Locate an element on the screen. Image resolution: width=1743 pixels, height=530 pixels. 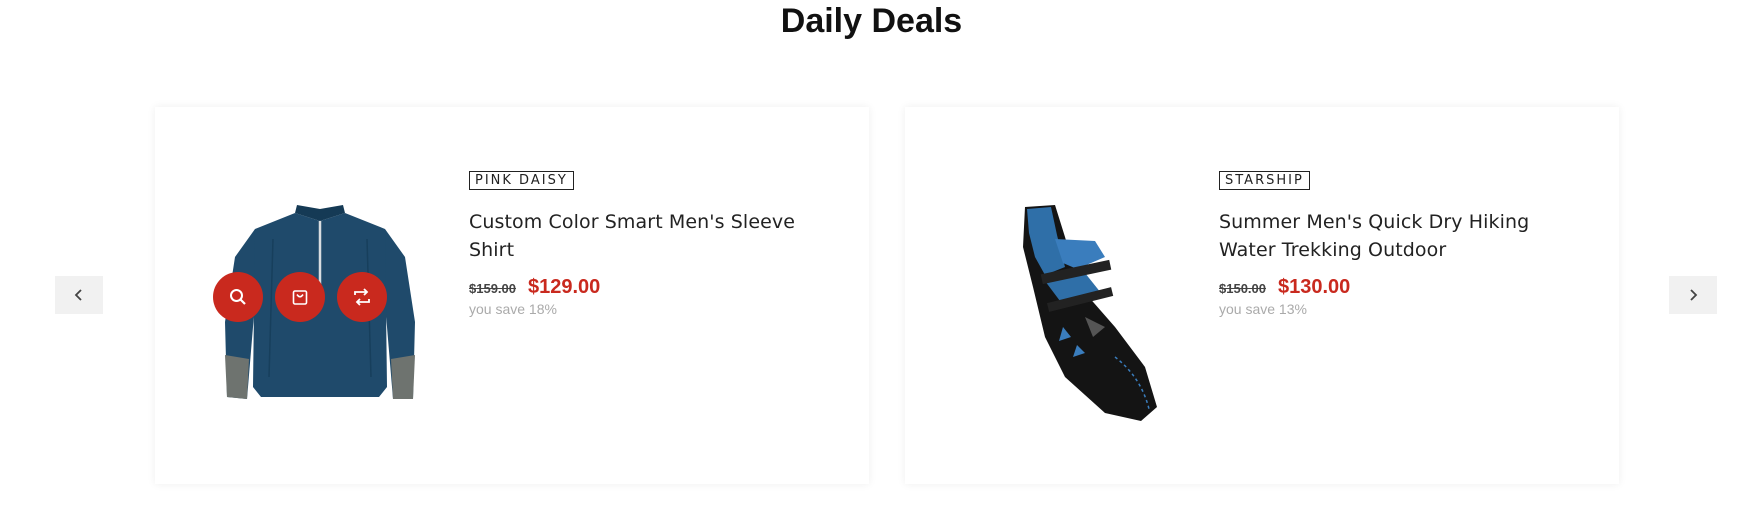
product-brand: STARSHIP is located at coordinates (1264, 180).